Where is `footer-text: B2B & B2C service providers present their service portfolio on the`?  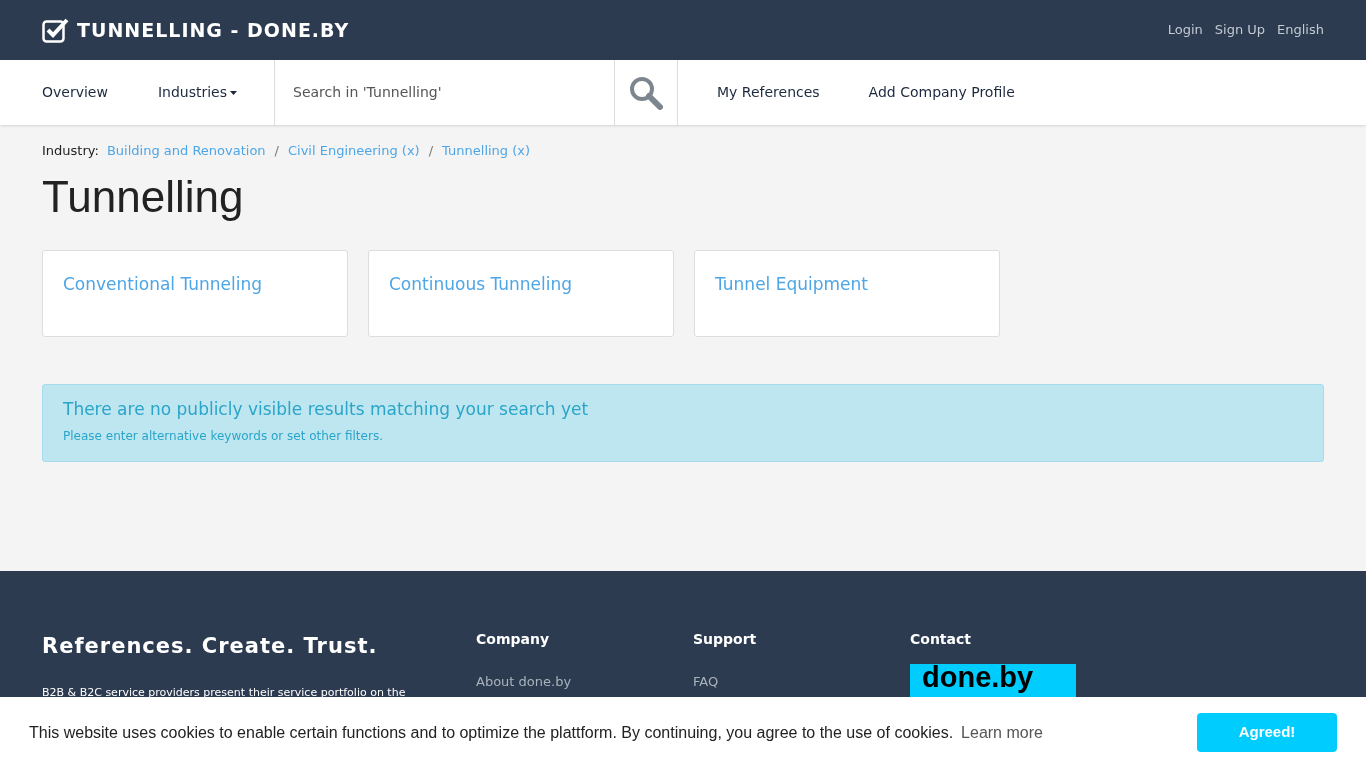 footer-text: B2B & B2C service providers present their service portfolio on the is located at coordinates (224, 692).